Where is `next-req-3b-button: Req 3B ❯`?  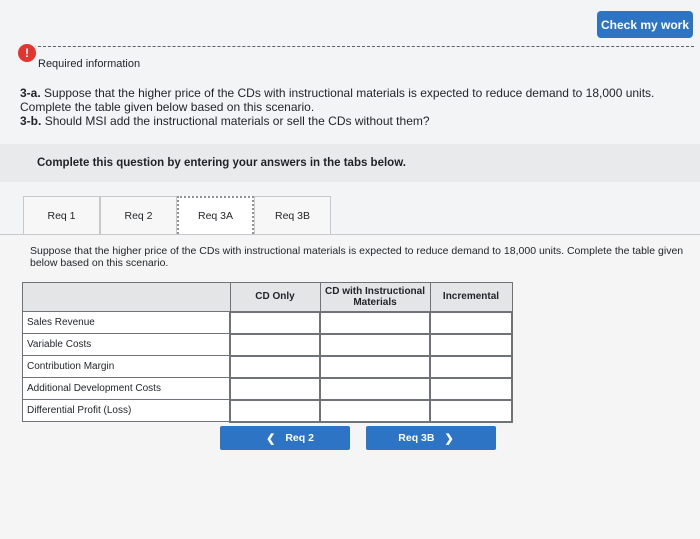 next-req-3b-button: Req 3B ❯ is located at coordinates (431, 438).